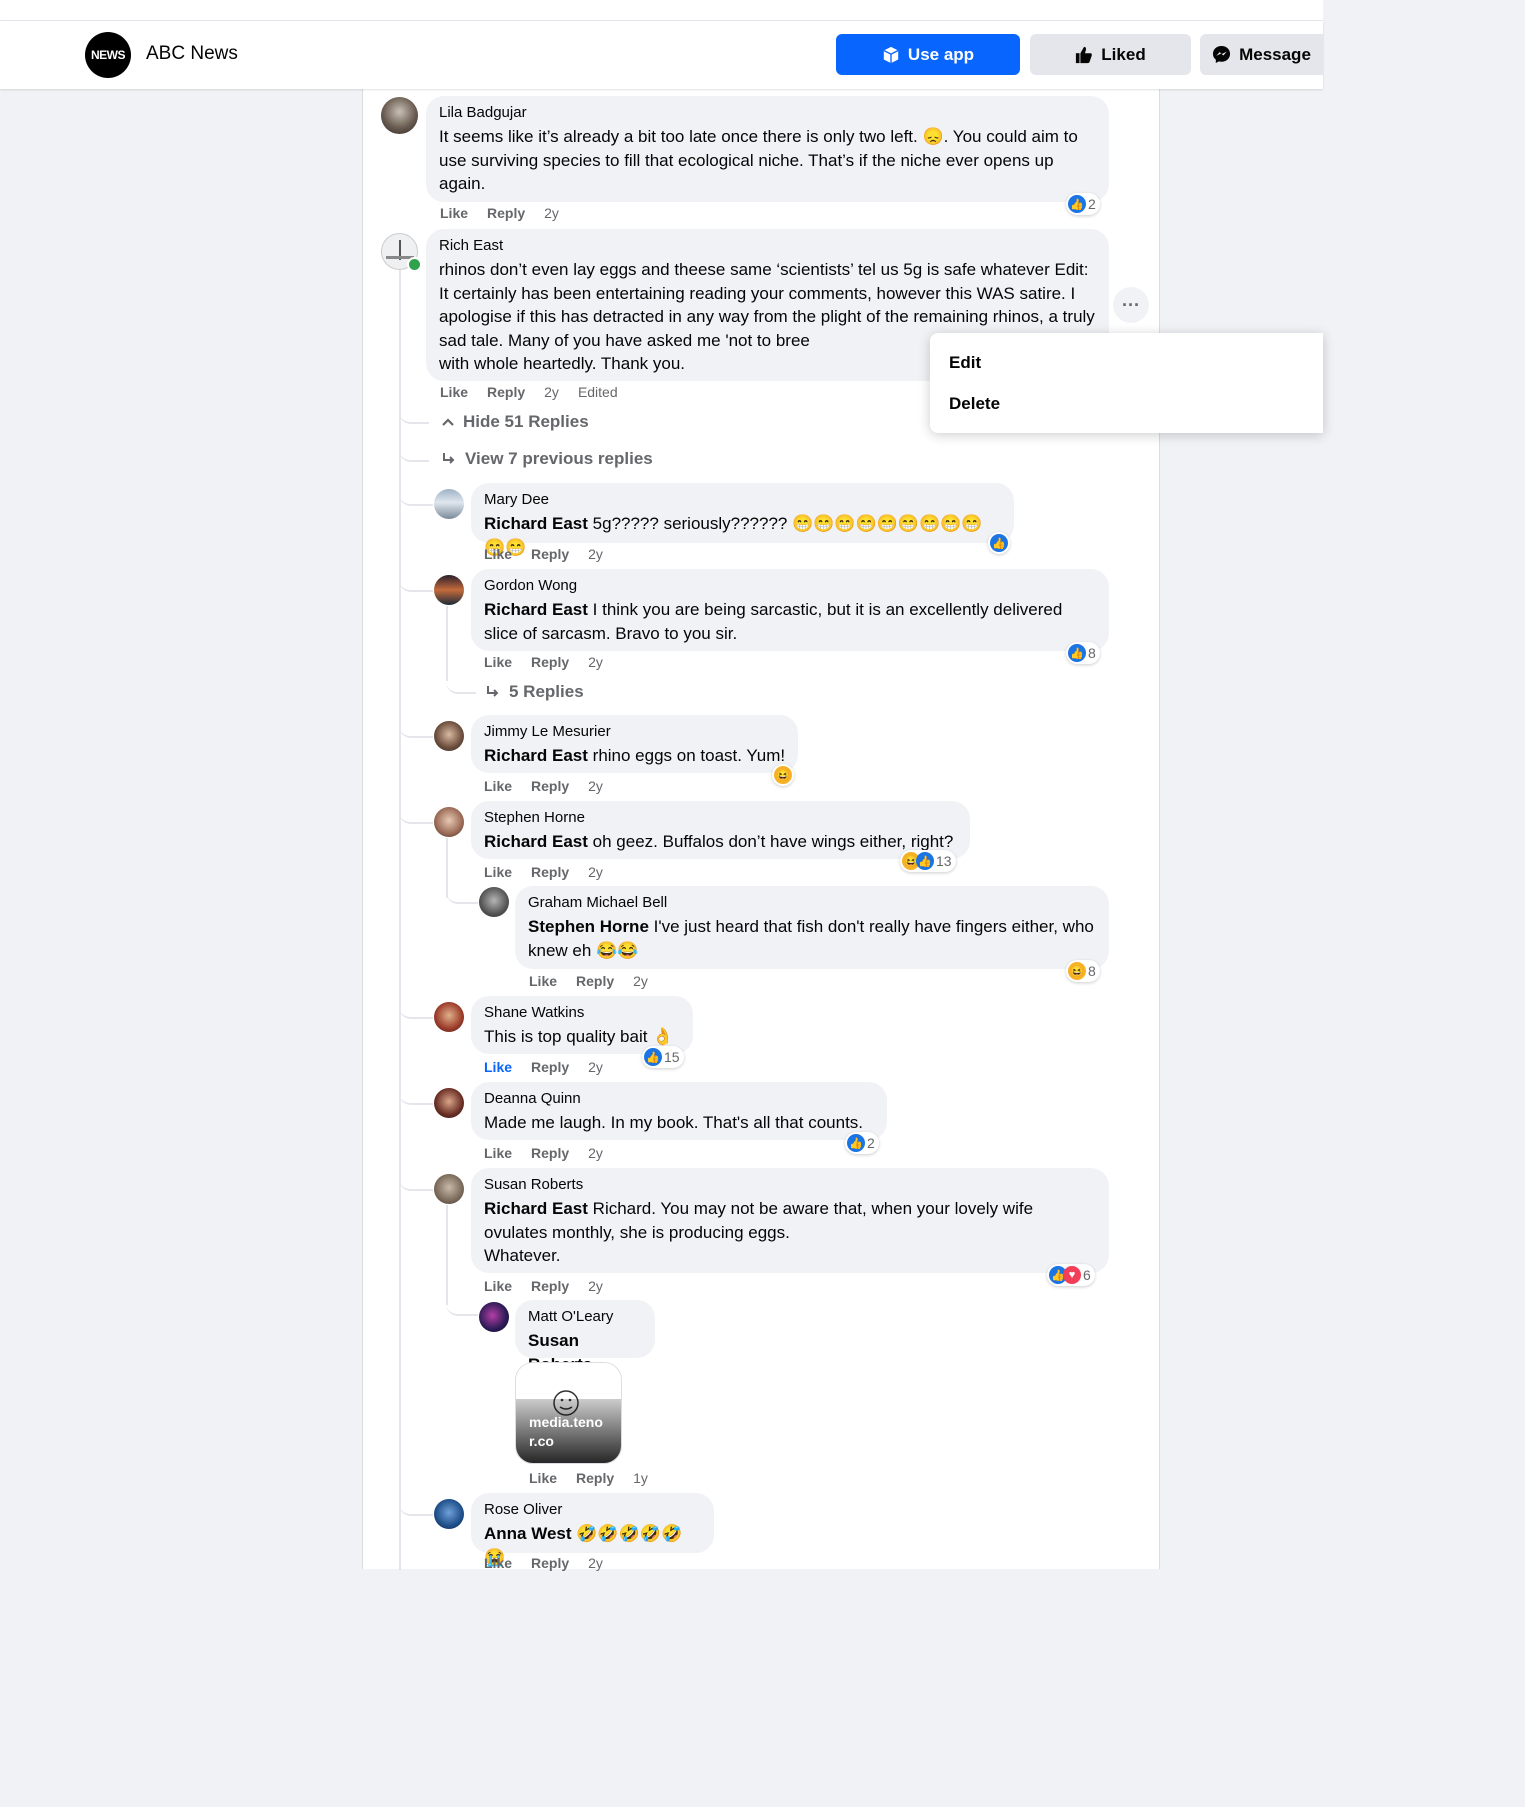 This screenshot has height=1807, width=1525. Describe the element at coordinates (588, 926) in the screenshot. I see `mention-link: Stephen Horne` at that location.